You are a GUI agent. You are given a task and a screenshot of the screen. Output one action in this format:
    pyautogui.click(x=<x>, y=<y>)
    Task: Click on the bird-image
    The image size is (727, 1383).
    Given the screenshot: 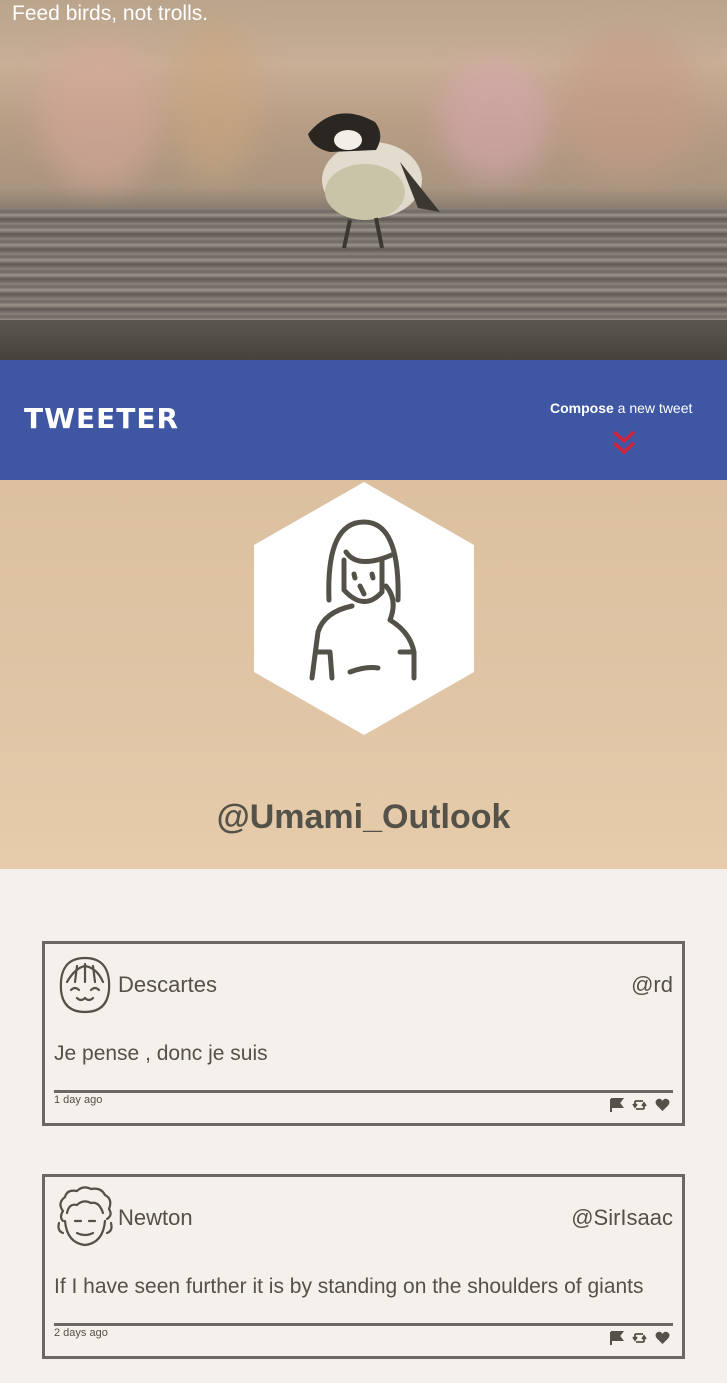 What is the action you would take?
    pyautogui.click(x=374, y=181)
    